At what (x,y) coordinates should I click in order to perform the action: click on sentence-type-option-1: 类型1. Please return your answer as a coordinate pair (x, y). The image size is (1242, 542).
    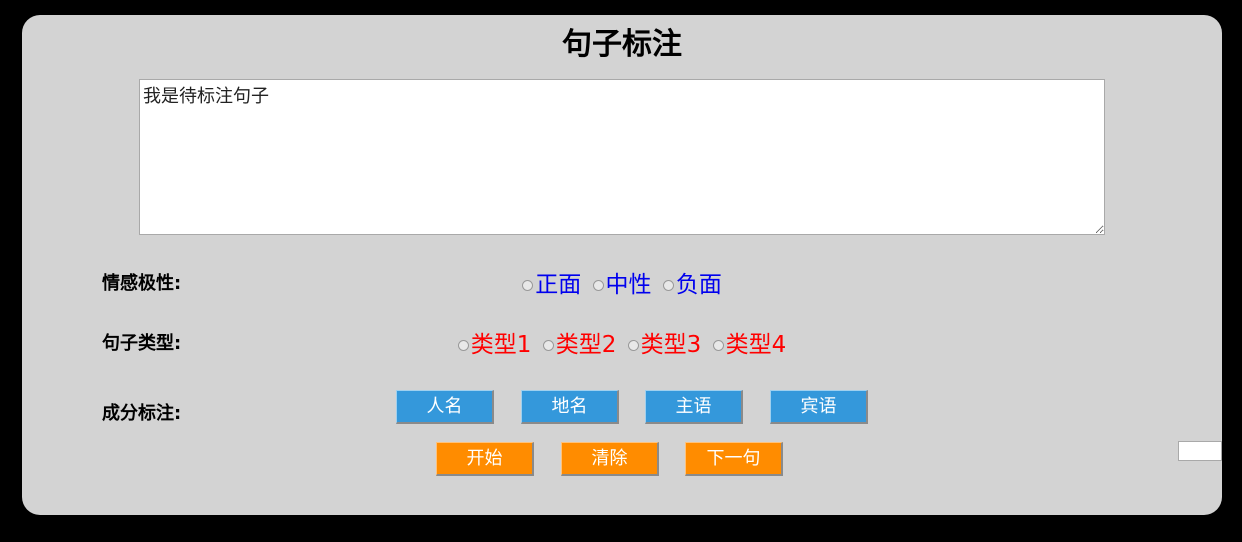
    Looking at the image, I should click on (494, 345).